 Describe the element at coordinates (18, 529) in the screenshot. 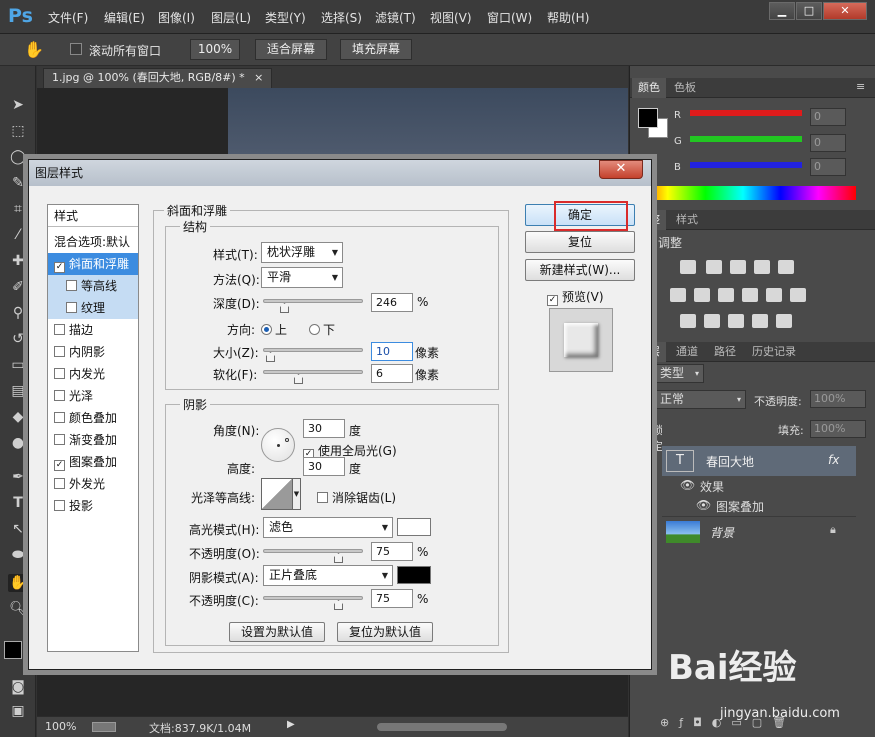

I see `path-select-tool-icon: ↖` at that location.